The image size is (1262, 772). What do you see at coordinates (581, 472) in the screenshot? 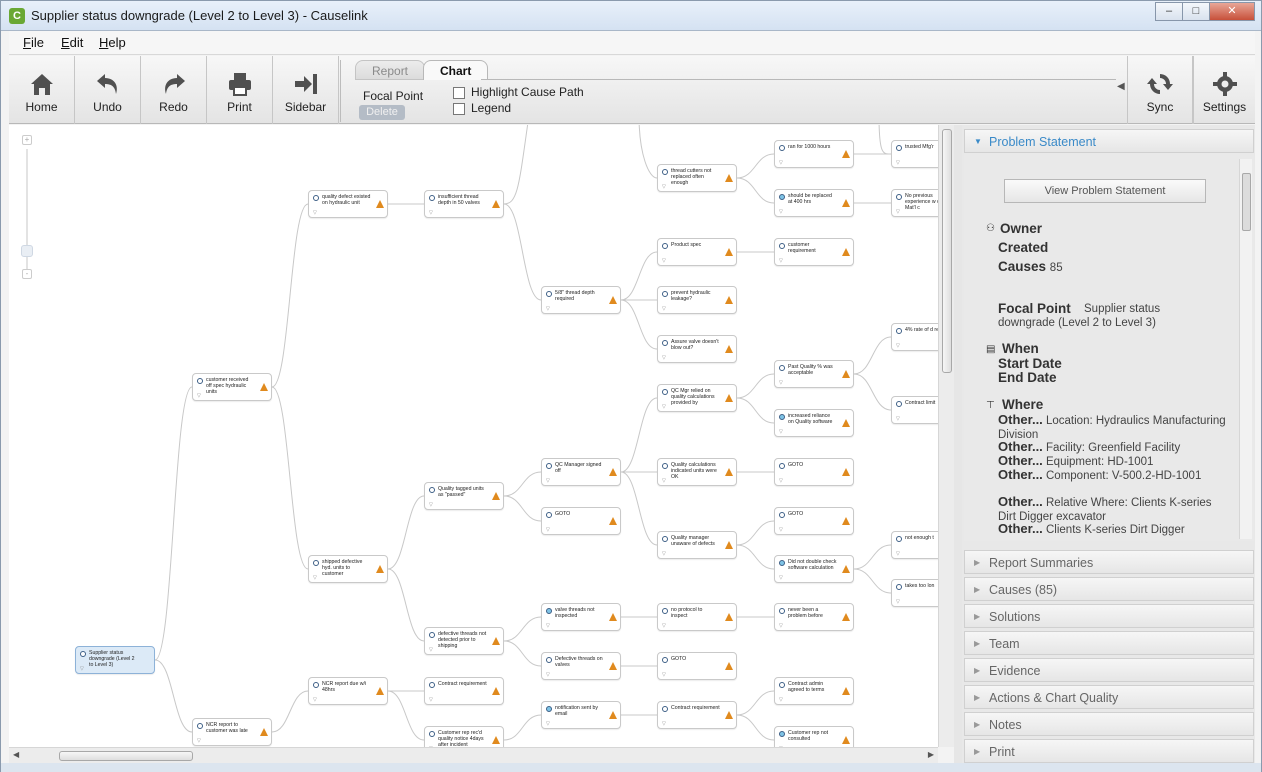
I see `cause-node: QC Manager signed off ▽` at bounding box center [581, 472].